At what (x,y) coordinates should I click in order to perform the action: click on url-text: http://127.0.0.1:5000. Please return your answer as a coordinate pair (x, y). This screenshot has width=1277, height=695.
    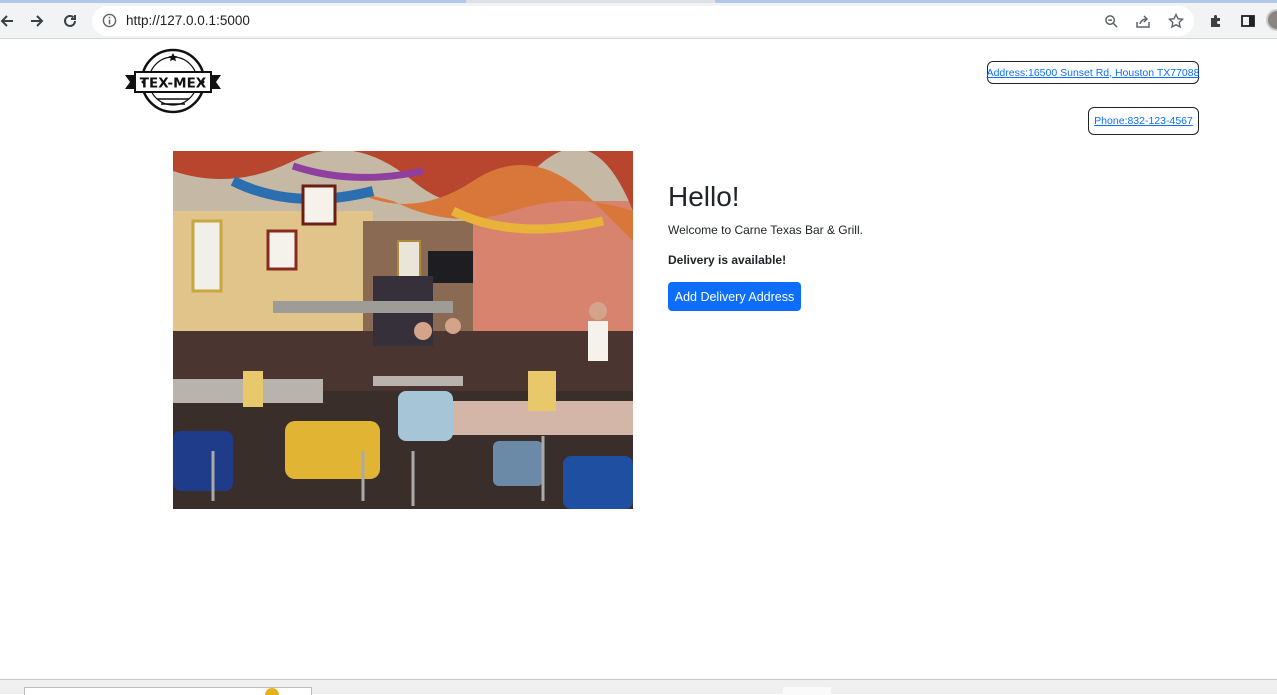
    Looking at the image, I should click on (188, 20).